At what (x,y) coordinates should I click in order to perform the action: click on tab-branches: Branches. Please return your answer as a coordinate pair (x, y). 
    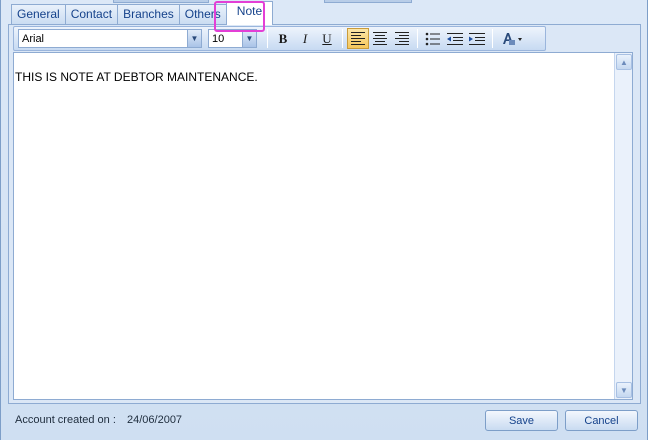
    Looking at the image, I should click on (148, 14).